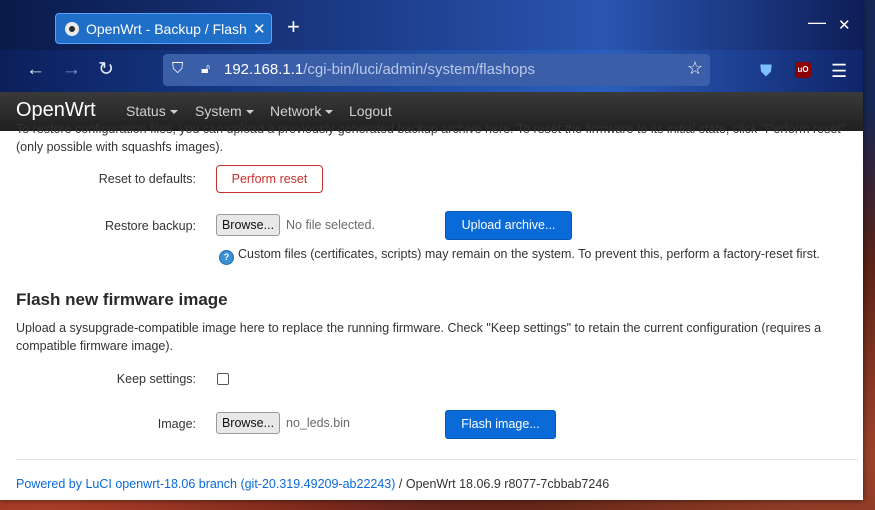  I want to click on tab-active: OpenWrt - Backup / Flash Firmware ✕, so click(163, 28).